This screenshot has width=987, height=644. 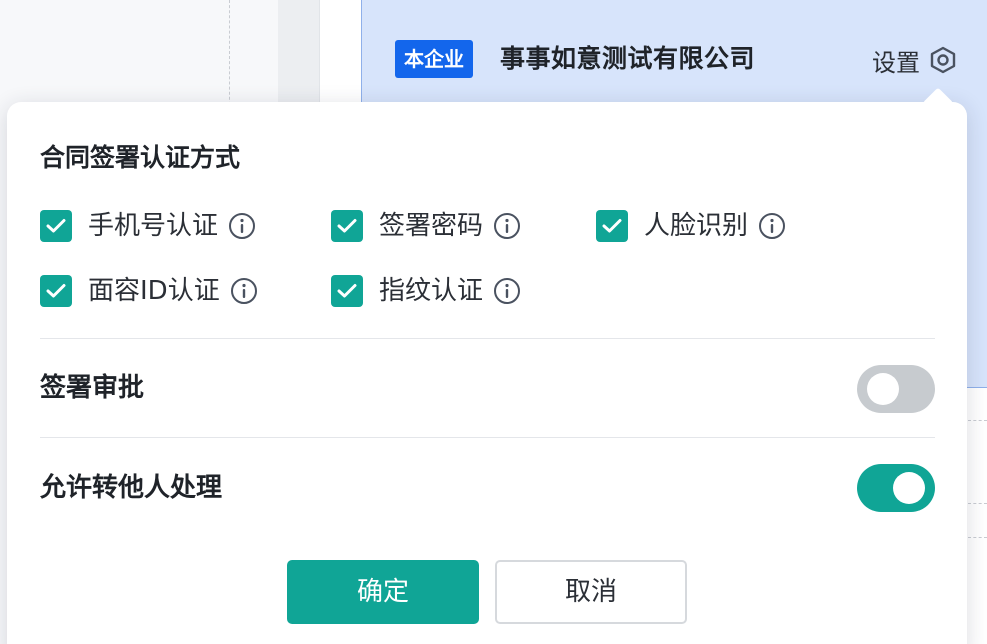 I want to click on settings-hexagon-icon, so click(x=943, y=60).